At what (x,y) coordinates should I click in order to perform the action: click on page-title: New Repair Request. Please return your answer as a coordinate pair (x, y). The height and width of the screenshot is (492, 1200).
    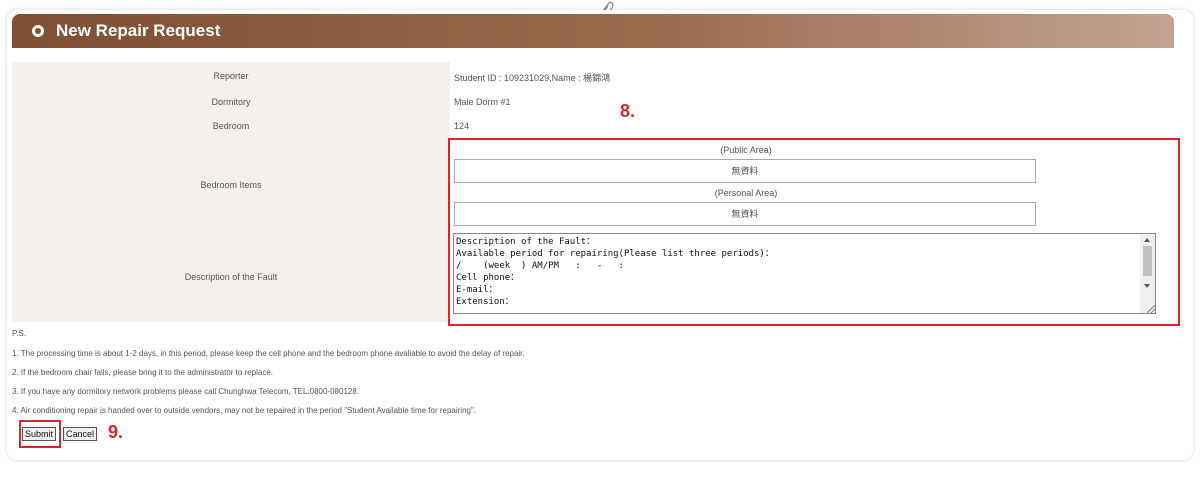
    Looking at the image, I should click on (138, 30).